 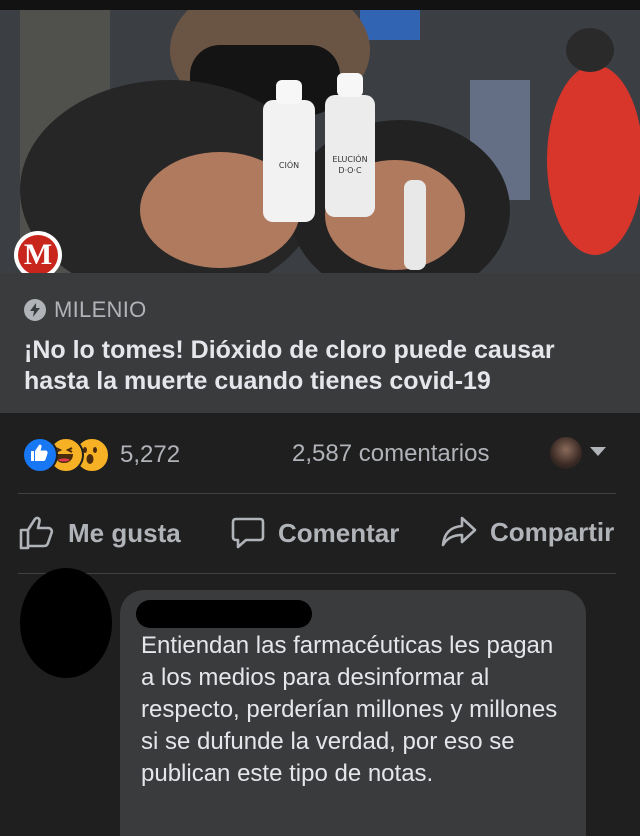 I want to click on commenter-name-redacted, so click(x=224, y=614).